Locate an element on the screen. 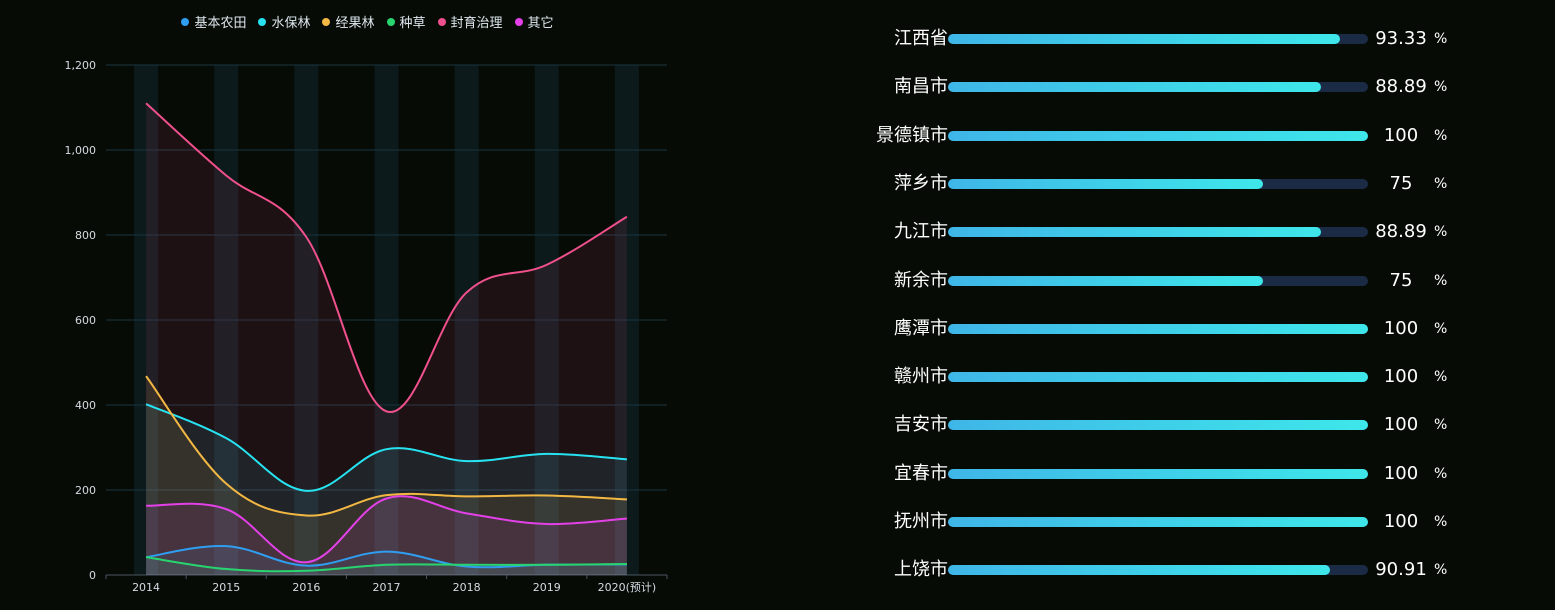 The height and width of the screenshot is (610, 1555). legend-item: 水保林 is located at coordinates (284, 21).